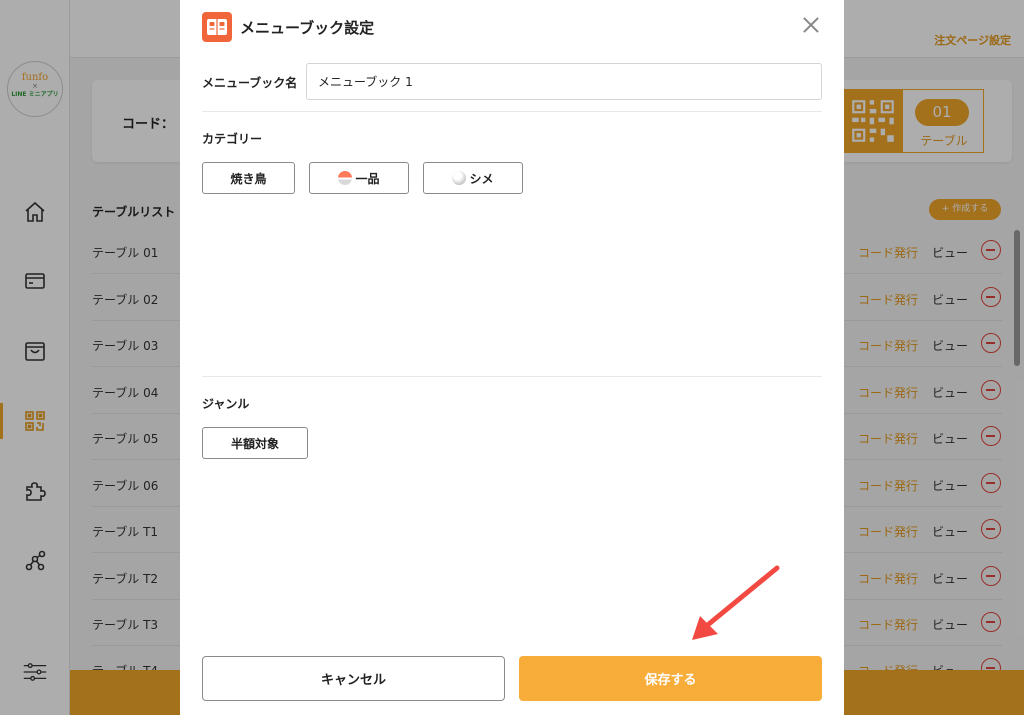 This screenshot has width=1024, height=715. Describe the element at coordinates (353, 678) in the screenshot. I see `cancel-button: キャンセル` at that location.